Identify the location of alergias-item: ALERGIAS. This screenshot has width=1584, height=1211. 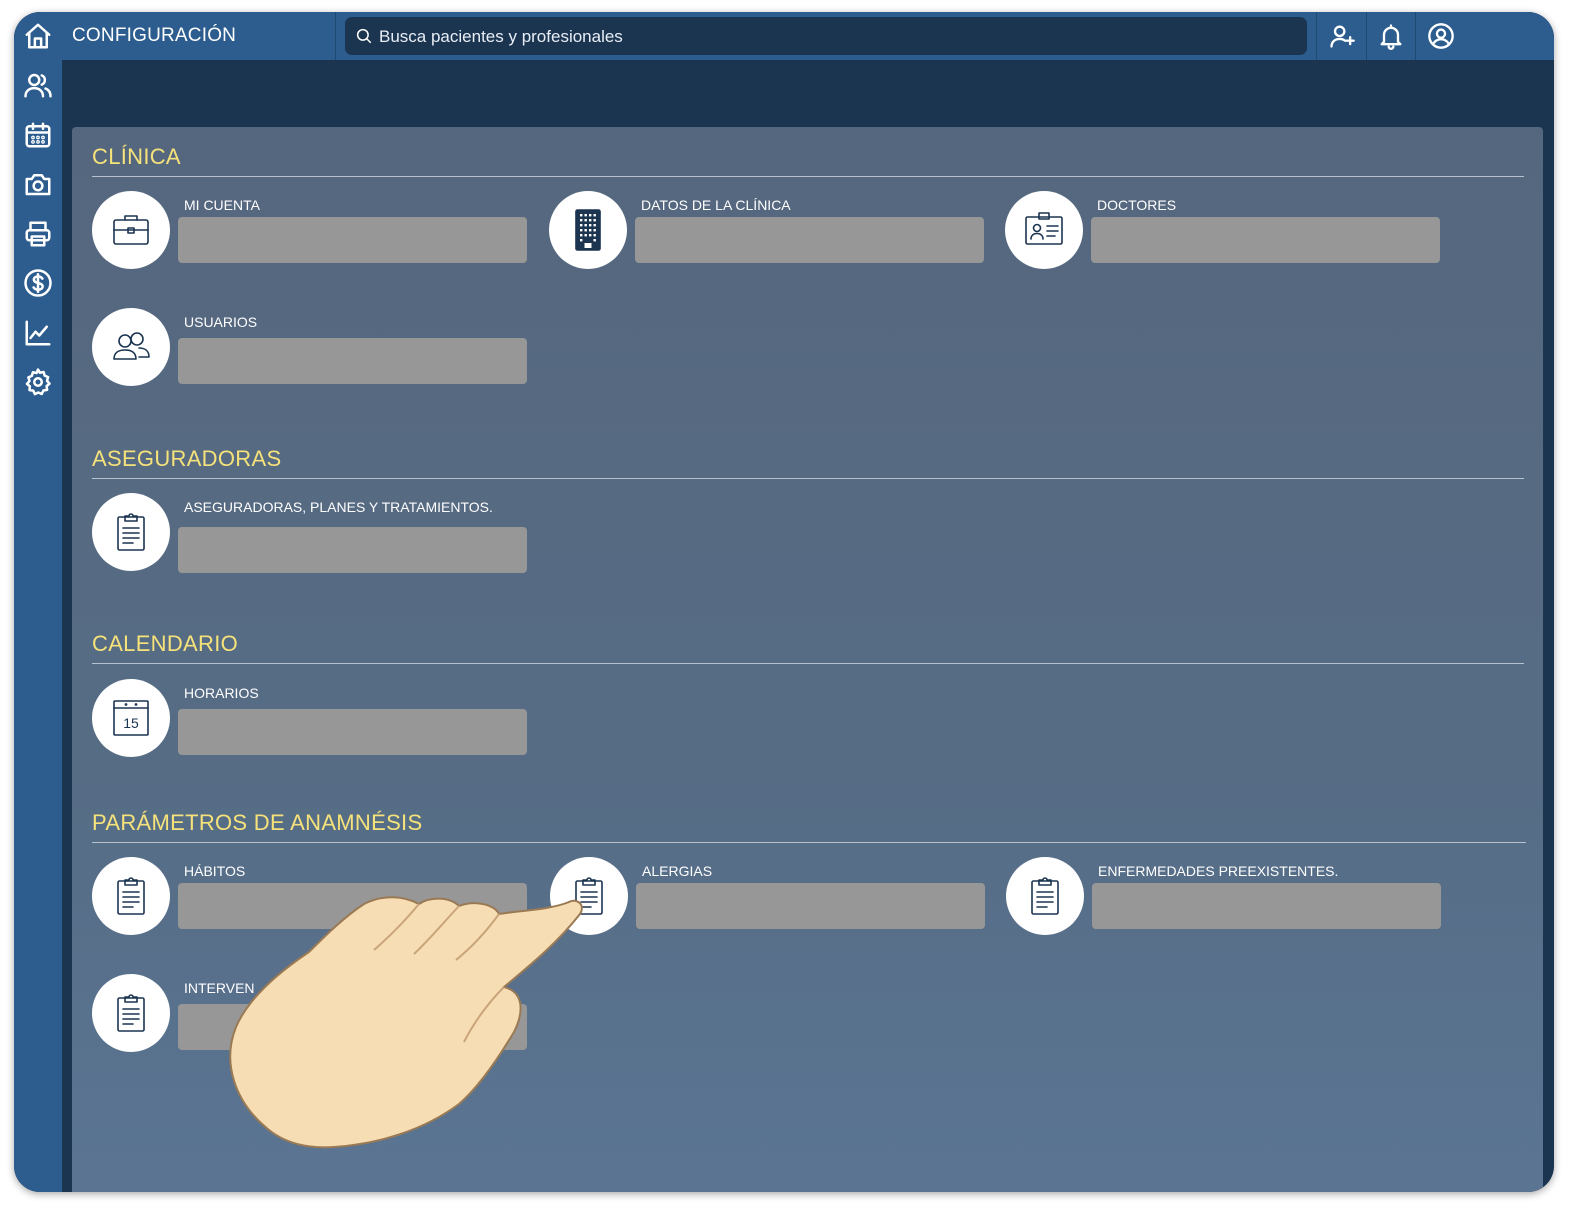
(770, 897).